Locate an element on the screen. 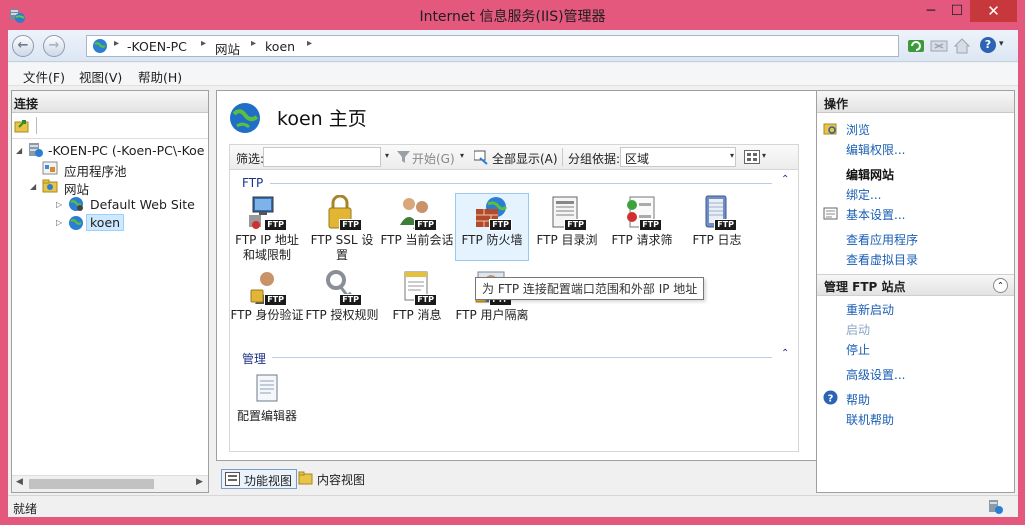  feature-label: FTP 请求筛 is located at coordinates (642, 240).